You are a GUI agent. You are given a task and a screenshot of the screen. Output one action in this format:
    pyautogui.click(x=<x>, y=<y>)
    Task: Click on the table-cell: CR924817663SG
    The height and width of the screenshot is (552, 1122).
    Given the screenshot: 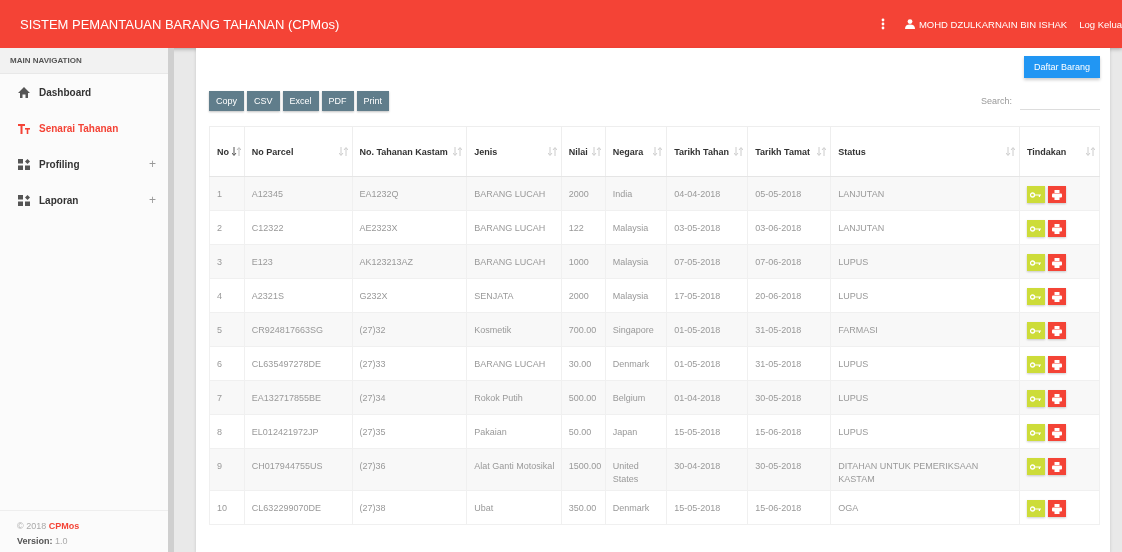 What is the action you would take?
    pyautogui.click(x=298, y=329)
    